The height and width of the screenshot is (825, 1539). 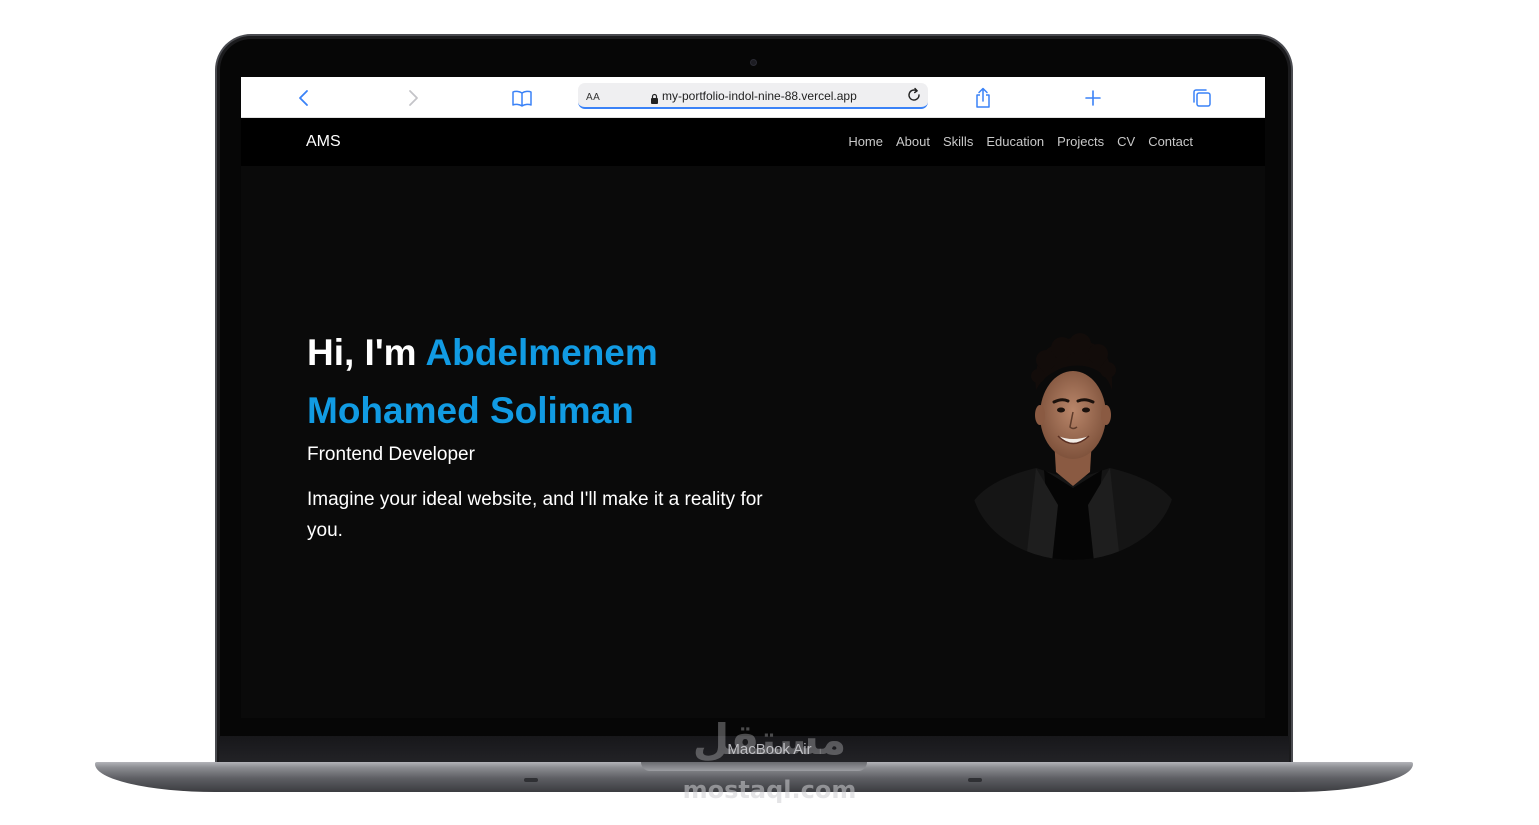 What do you see at coordinates (1015, 141) in the screenshot?
I see `nav-link-education: Education` at bounding box center [1015, 141].